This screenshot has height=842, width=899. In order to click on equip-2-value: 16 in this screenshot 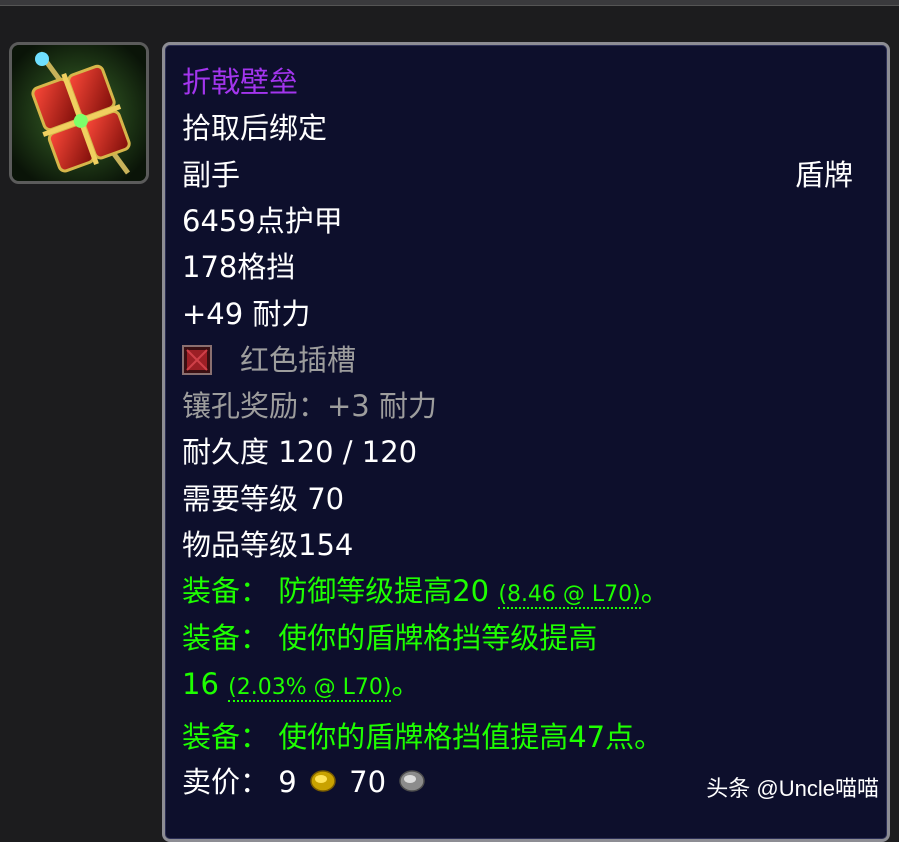, I will do `click(200, 684)`.